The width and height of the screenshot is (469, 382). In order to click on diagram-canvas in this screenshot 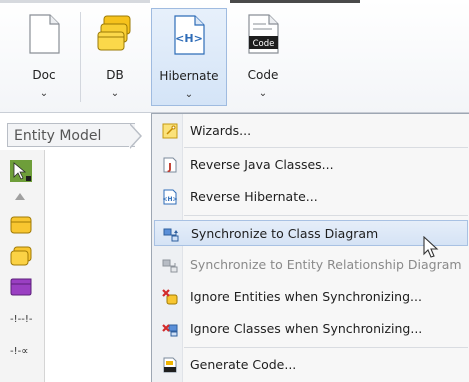, I will do `click(100, 266)`.